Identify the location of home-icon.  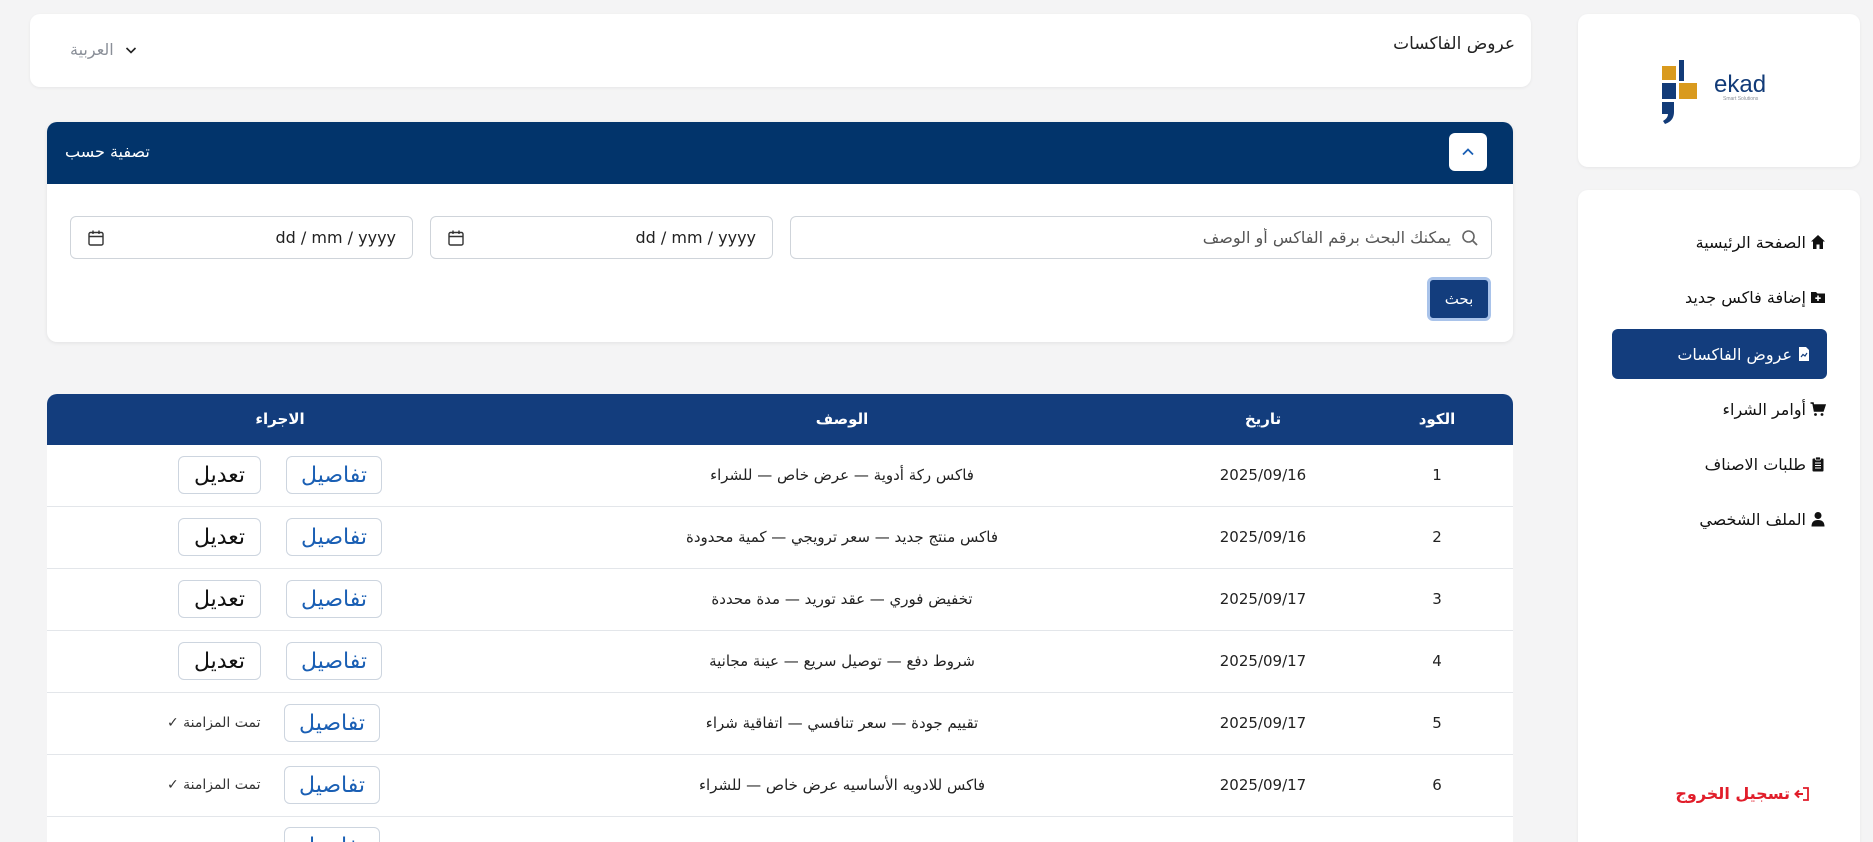
(1818, 242).